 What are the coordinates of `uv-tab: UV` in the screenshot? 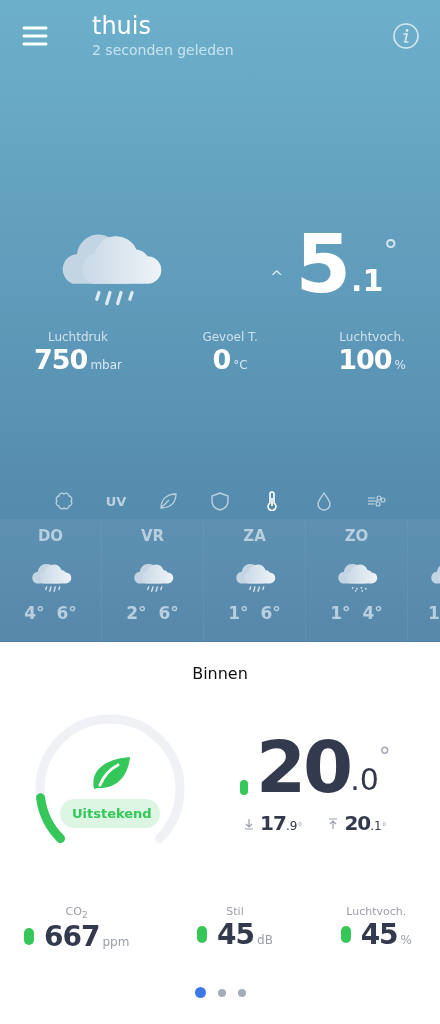 It's located at (116, 501).